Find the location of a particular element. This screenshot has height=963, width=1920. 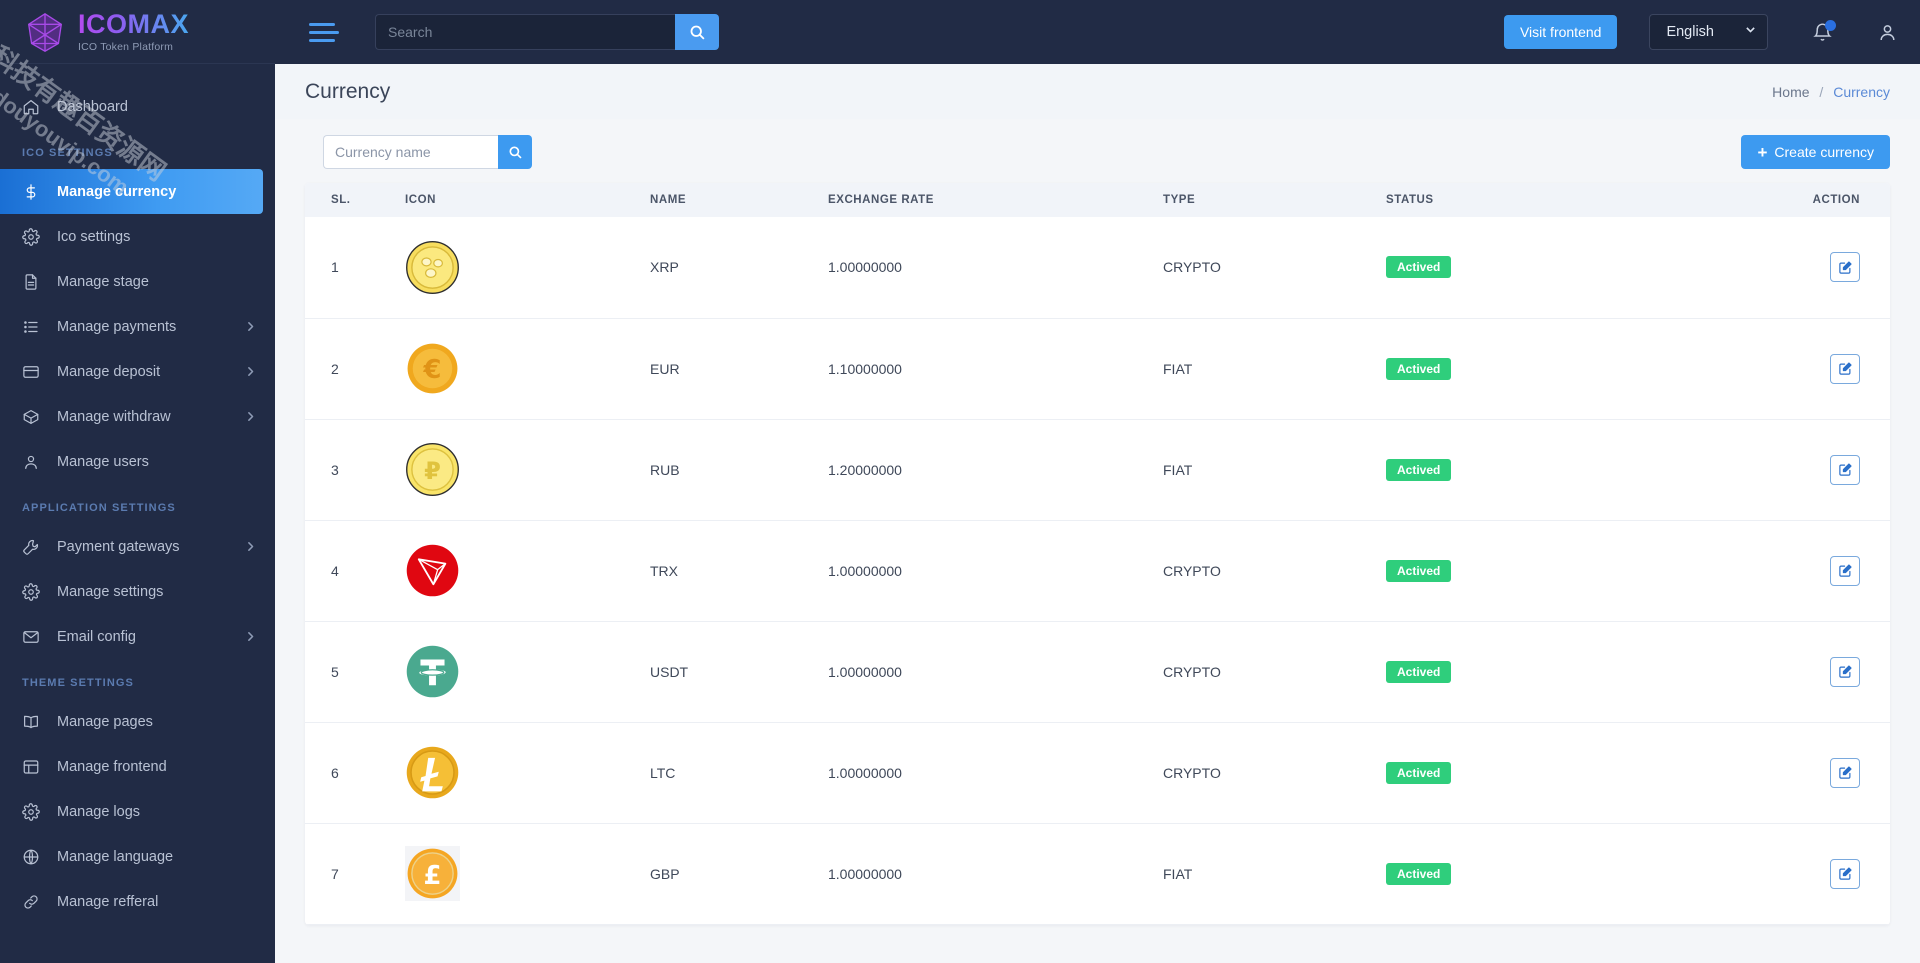

page-title: Currency is located at coordinates (348, 91).